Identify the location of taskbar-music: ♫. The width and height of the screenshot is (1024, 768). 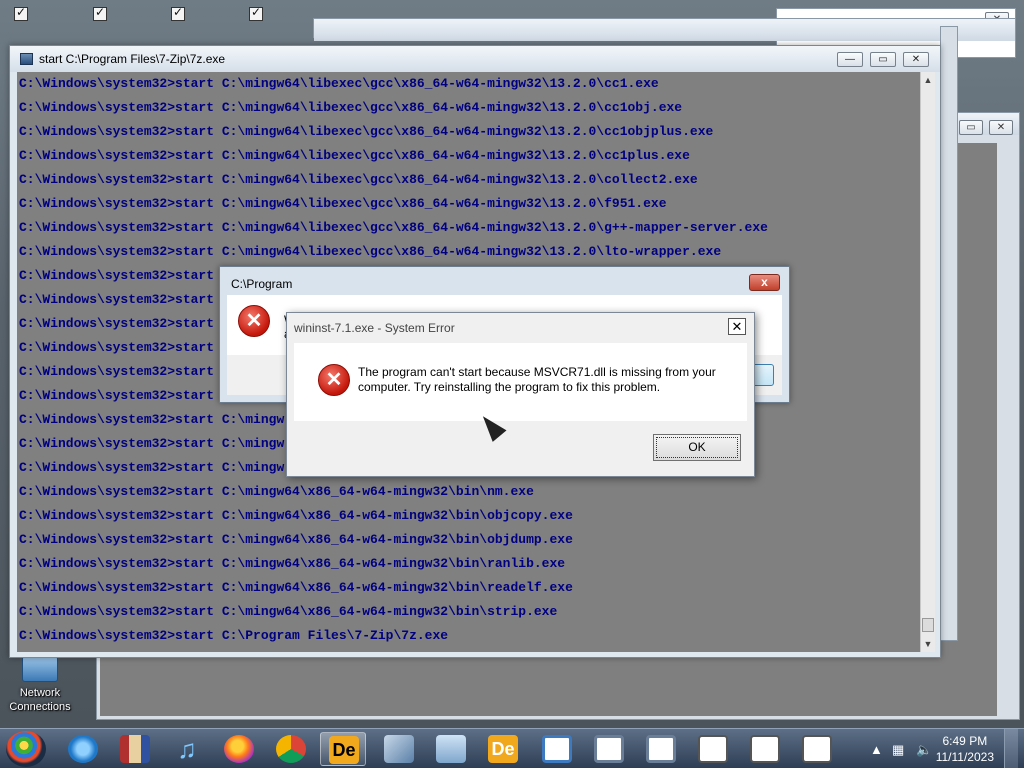
(187, 749).